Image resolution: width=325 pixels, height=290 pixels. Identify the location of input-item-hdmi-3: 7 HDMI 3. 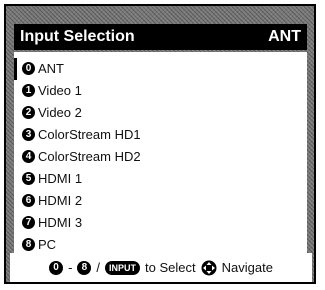
(160, 223).